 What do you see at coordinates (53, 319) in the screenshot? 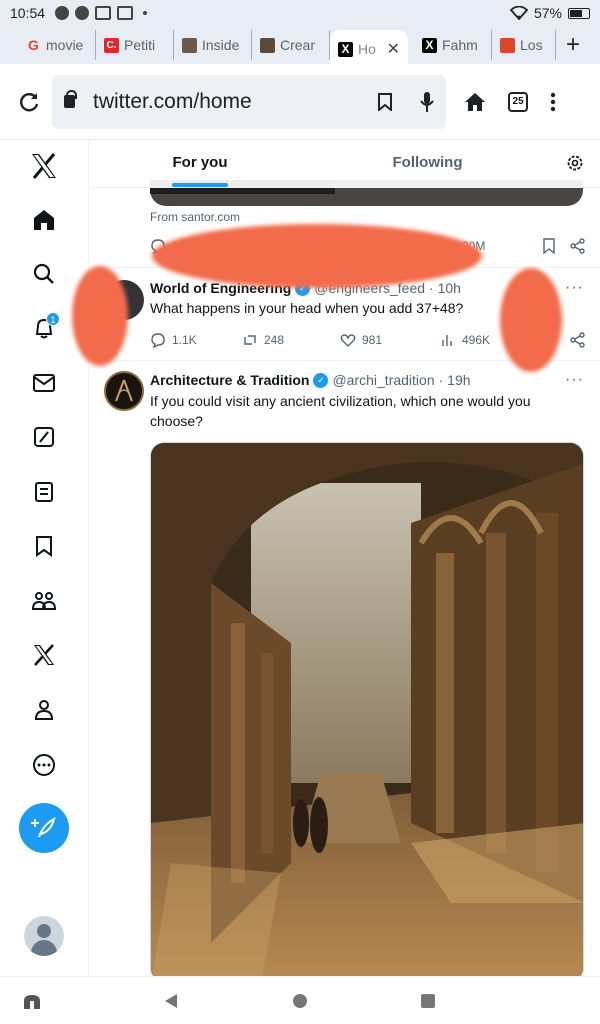
I see `notification-badge: 1` at bounding box center [53, 319].